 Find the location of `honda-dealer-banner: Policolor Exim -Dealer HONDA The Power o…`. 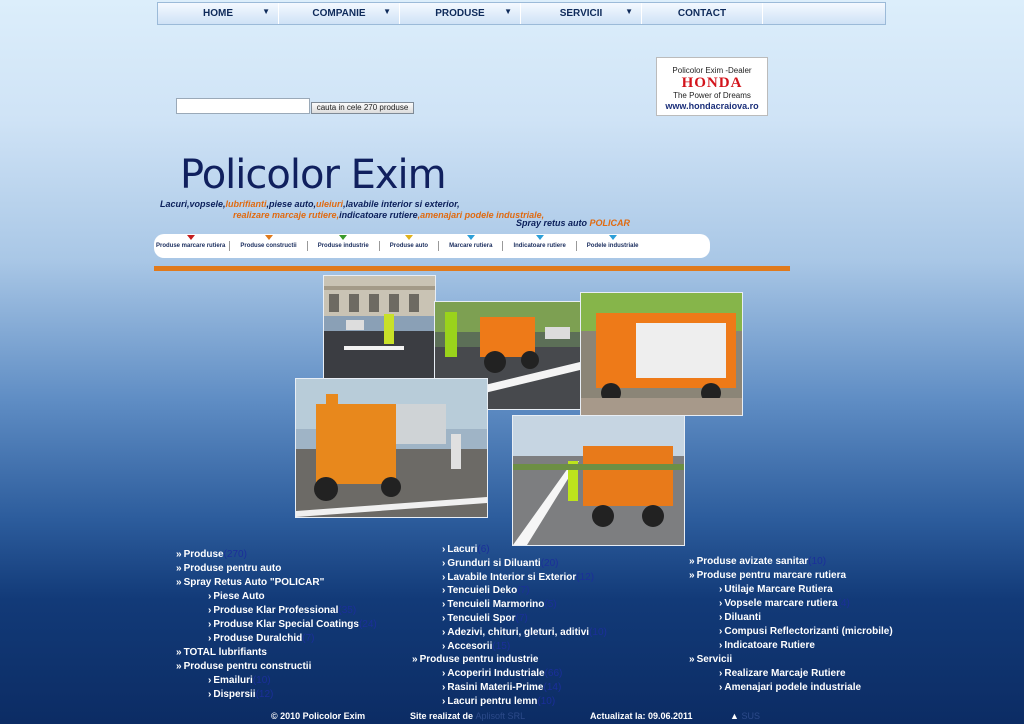

honda-dealer-banner: Policolor Exim -Dealer HONDA The Power o… is located at coordinates (712, 86).